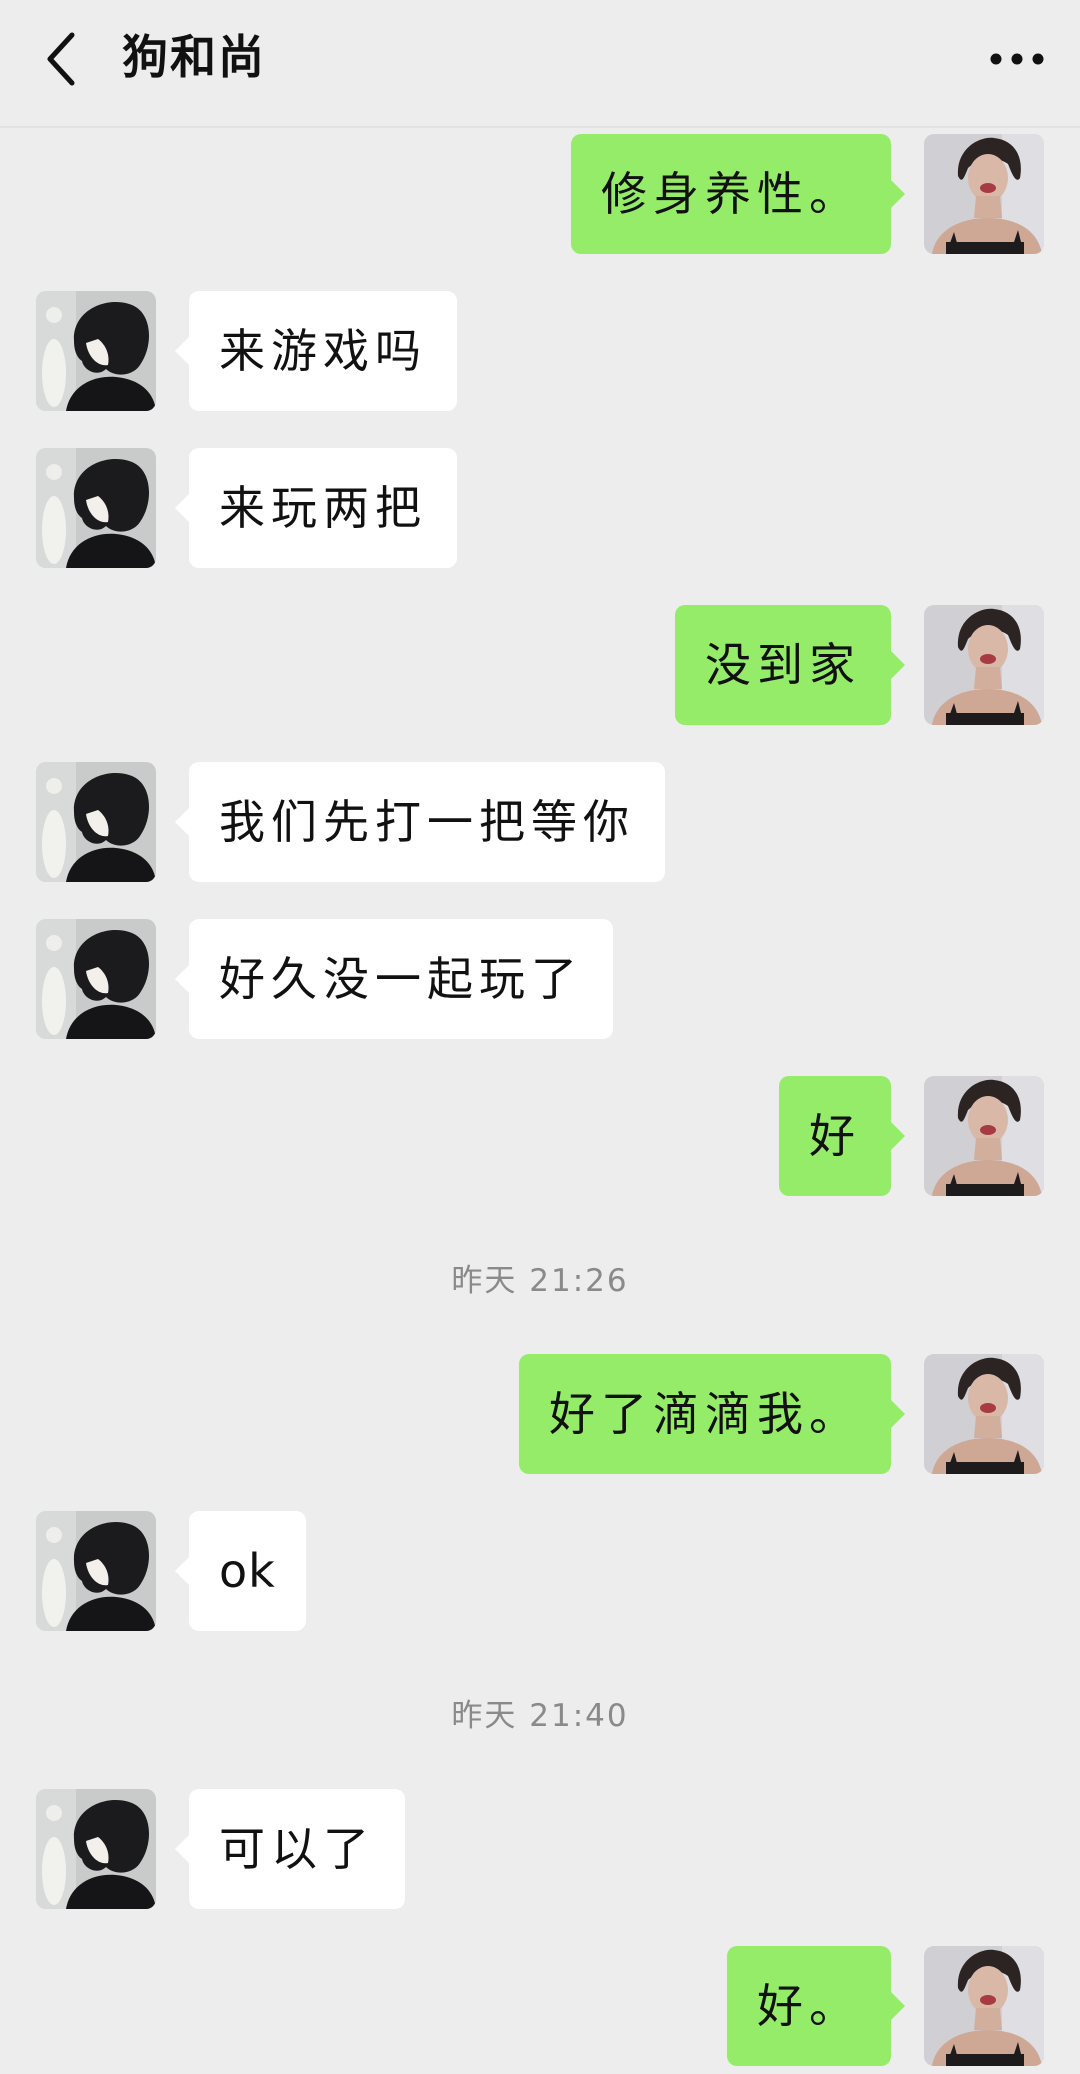 Image resolution: width=1080 pixels, height=2074 pixels. I want to click on message-bubble-other: 来玩两把, so click(316, 508).